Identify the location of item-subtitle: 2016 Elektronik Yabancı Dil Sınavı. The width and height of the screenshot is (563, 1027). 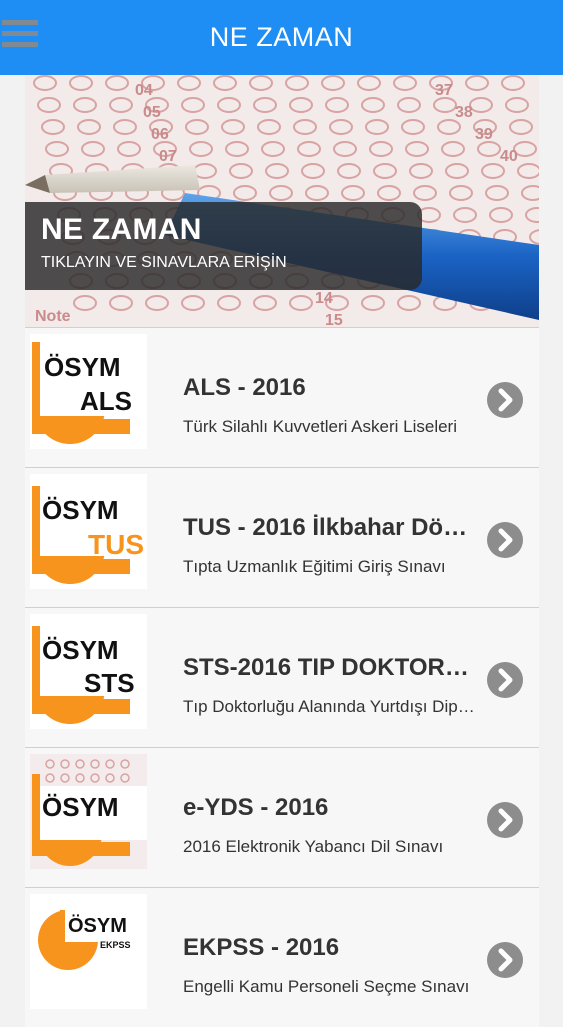
(313, 846).